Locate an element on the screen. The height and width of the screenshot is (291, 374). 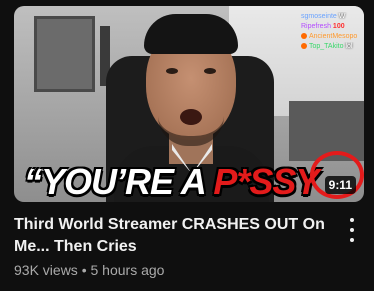
thumbnail-person-eye-right is located at coordinates (210, 71).